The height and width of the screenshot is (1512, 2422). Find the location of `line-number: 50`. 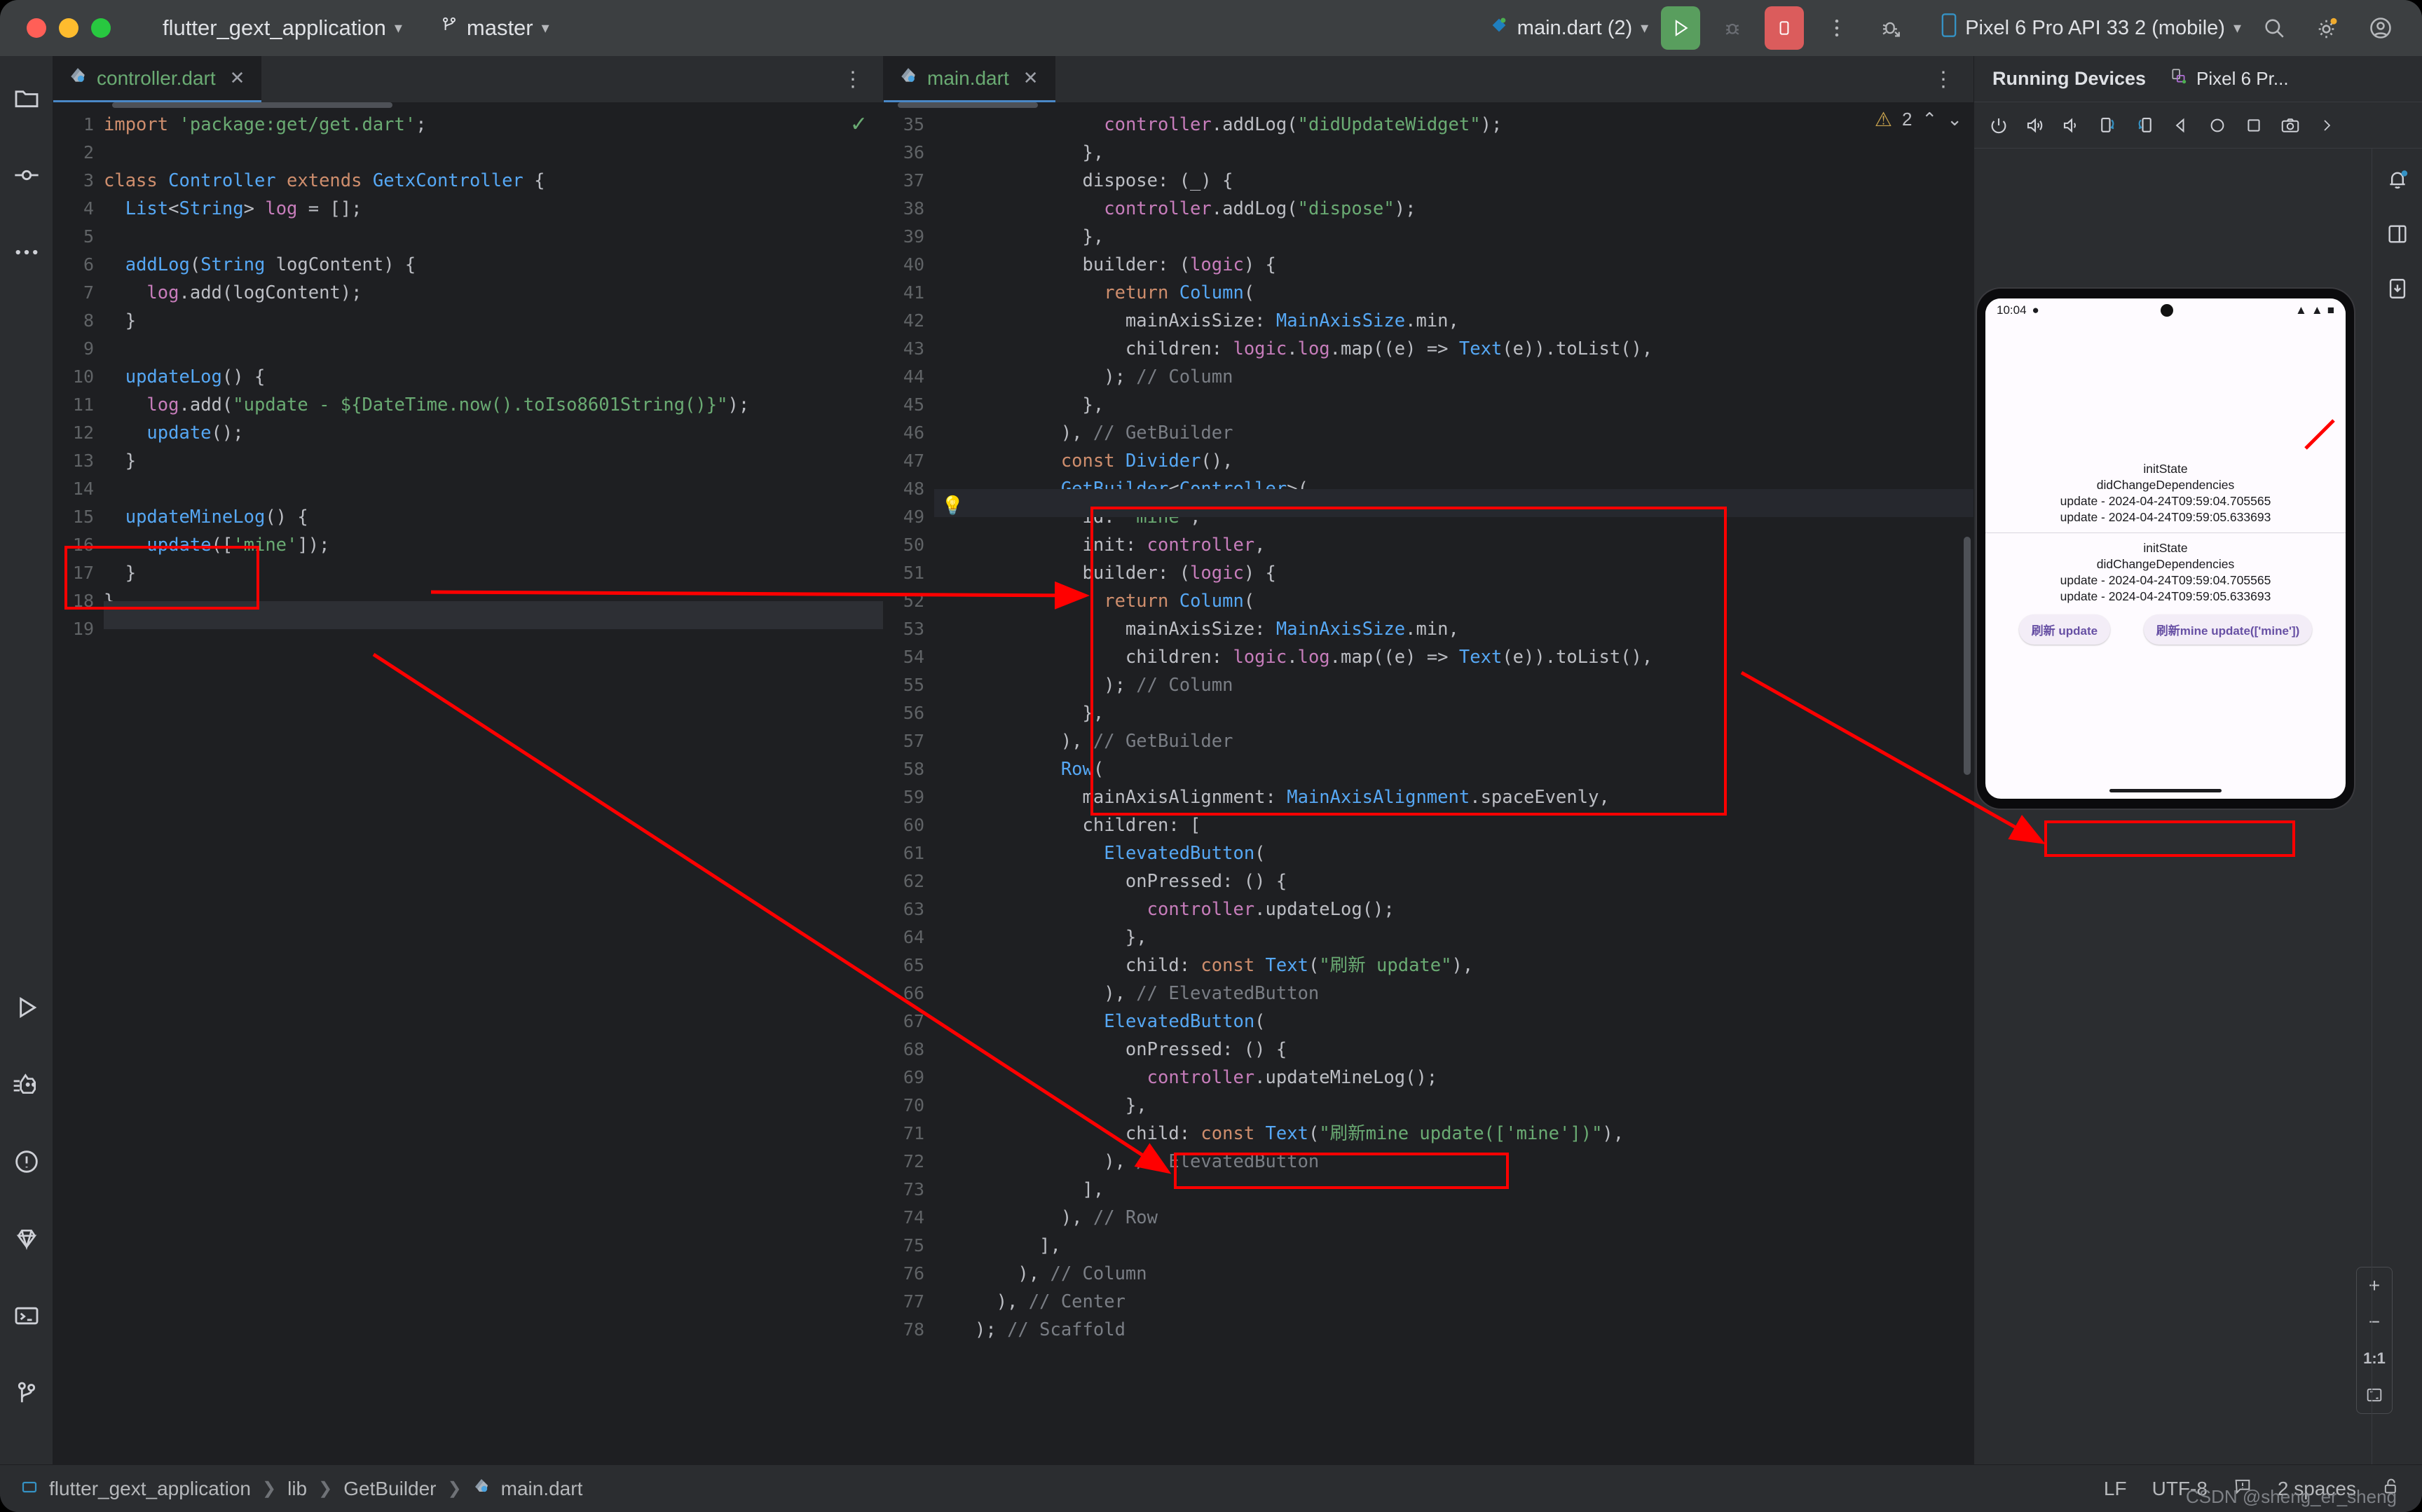

line-number: 50 is located at coordinates (914, 545).